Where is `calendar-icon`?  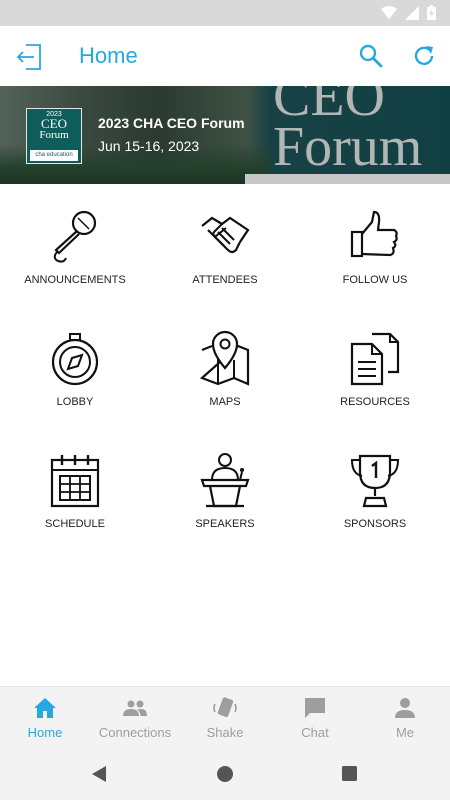
calendar-icon is located at coordinates (75, 481).